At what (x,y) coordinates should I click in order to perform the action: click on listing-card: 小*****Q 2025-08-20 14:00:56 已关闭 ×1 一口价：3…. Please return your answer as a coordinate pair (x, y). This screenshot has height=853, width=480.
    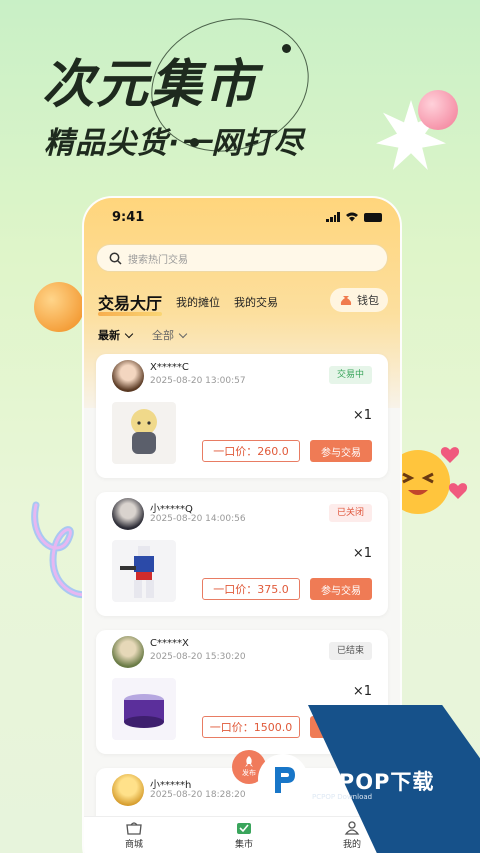
    Looking at the image, I should click on (242, 554).